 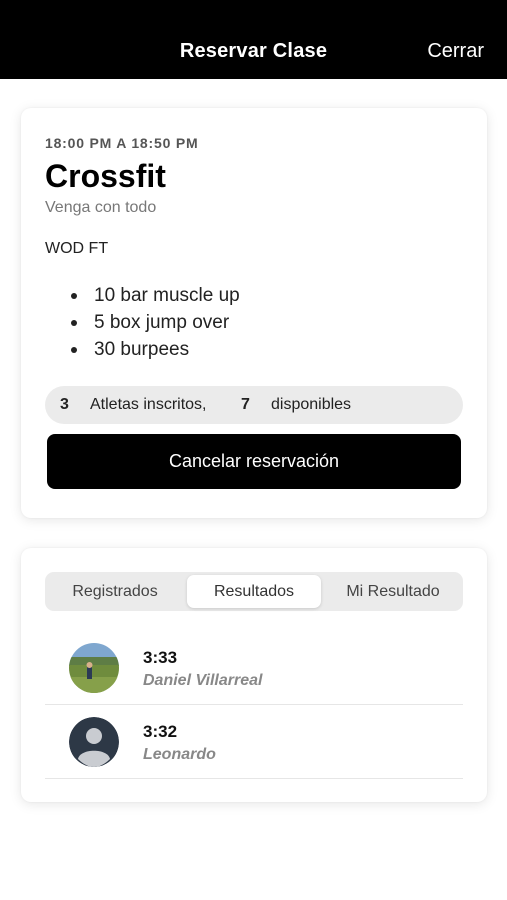 What do you see at coordinates (94, 742) in the screenshot?
I see `default-person-avatar-icon` at bounding box center [94, 742].